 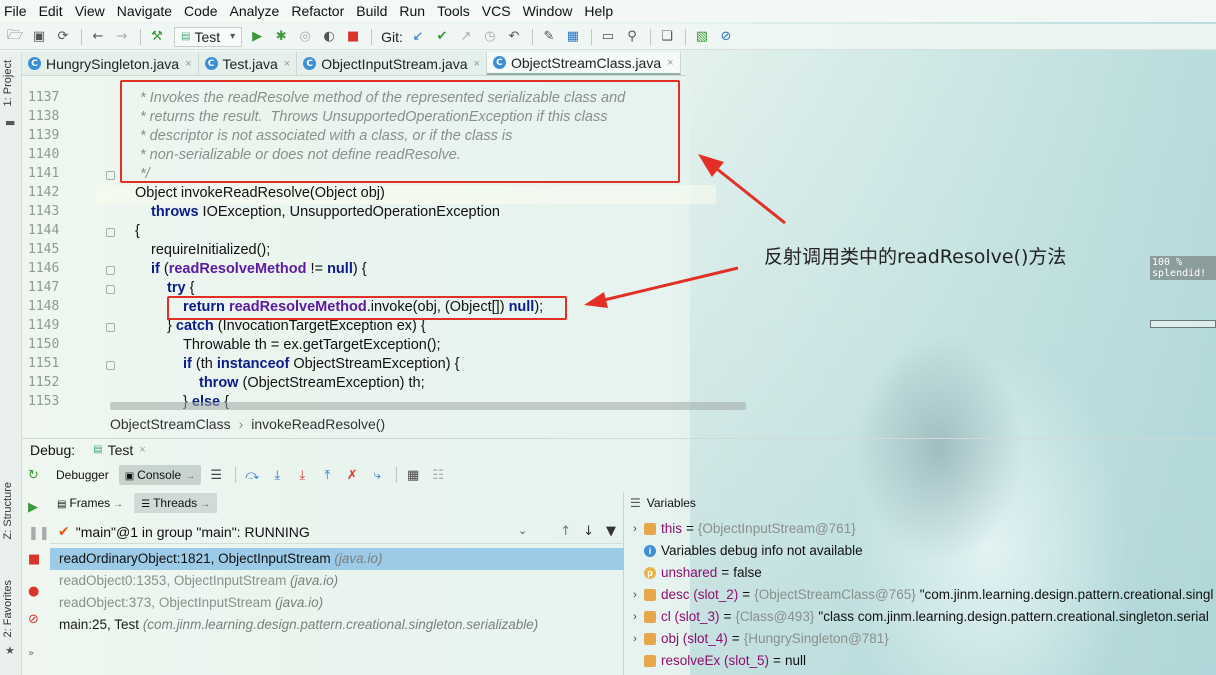 What do you see at coordinates (1179, 273) in the screenshot?
I see `badge-line: splendid!` at bounding box center [1179, 273].